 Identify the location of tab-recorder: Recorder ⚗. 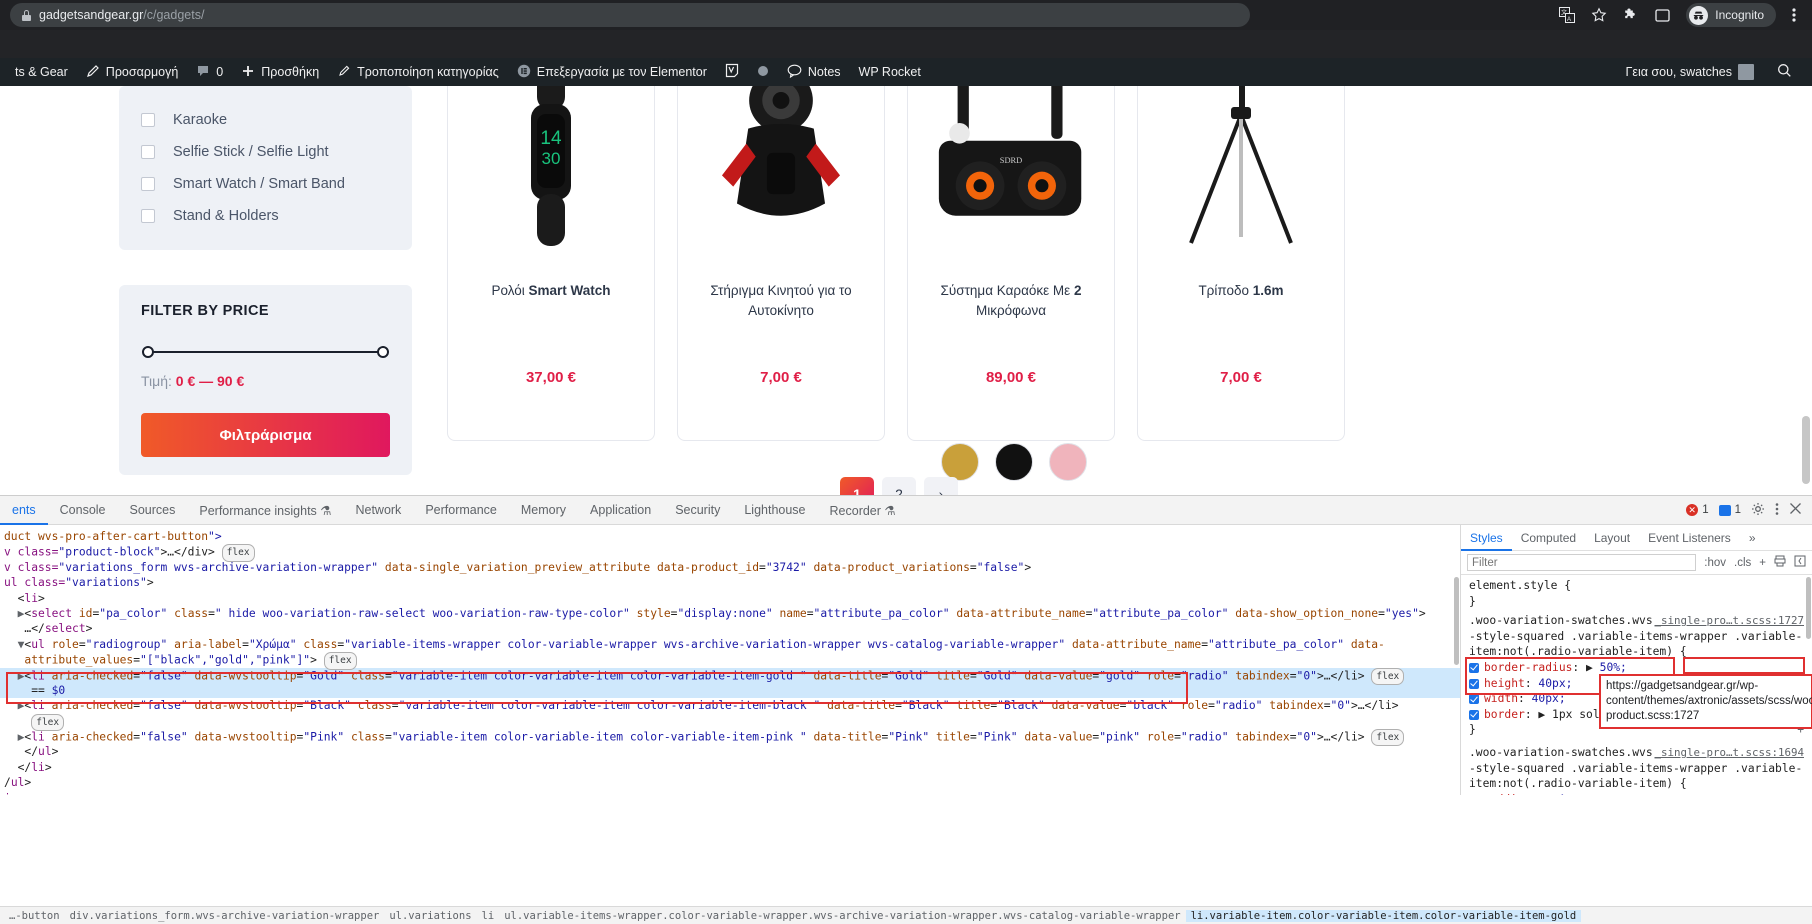
(863, 510).